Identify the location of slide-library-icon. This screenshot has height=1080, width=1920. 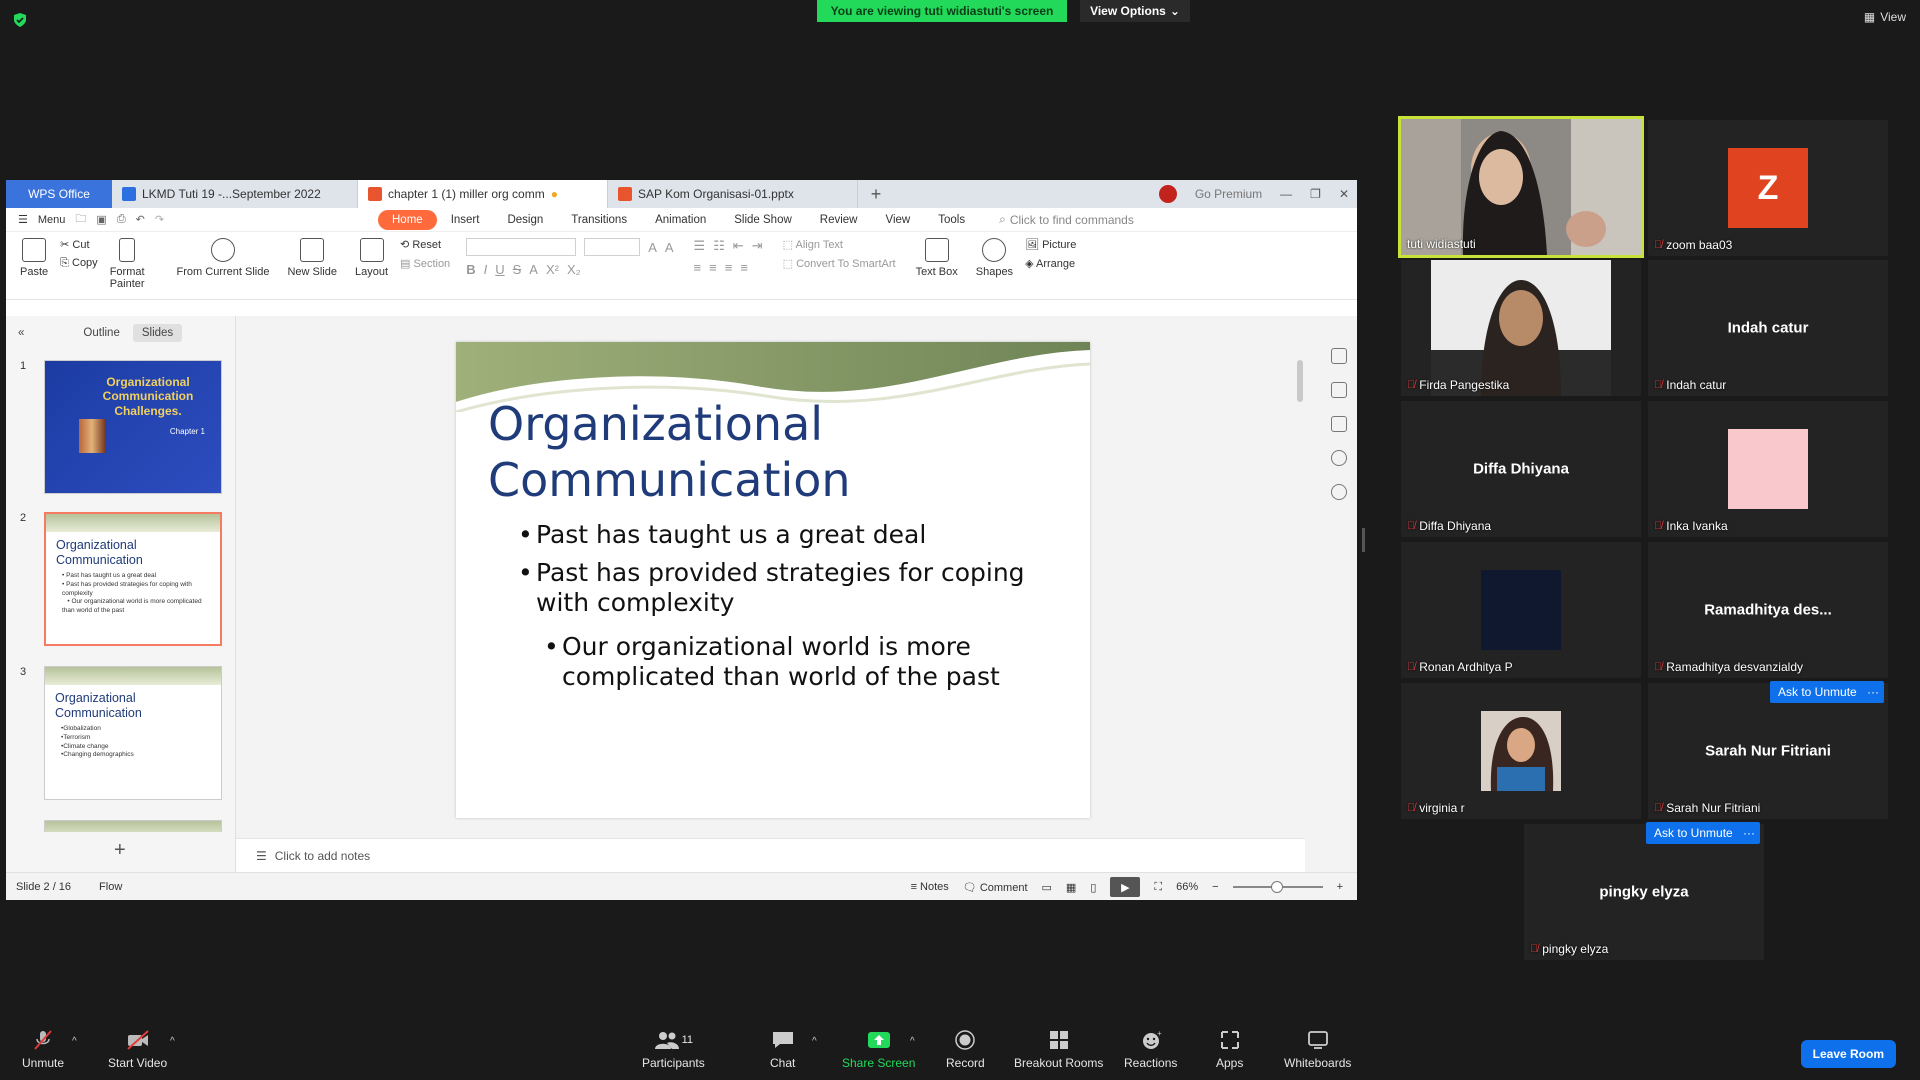
(1339, 356).